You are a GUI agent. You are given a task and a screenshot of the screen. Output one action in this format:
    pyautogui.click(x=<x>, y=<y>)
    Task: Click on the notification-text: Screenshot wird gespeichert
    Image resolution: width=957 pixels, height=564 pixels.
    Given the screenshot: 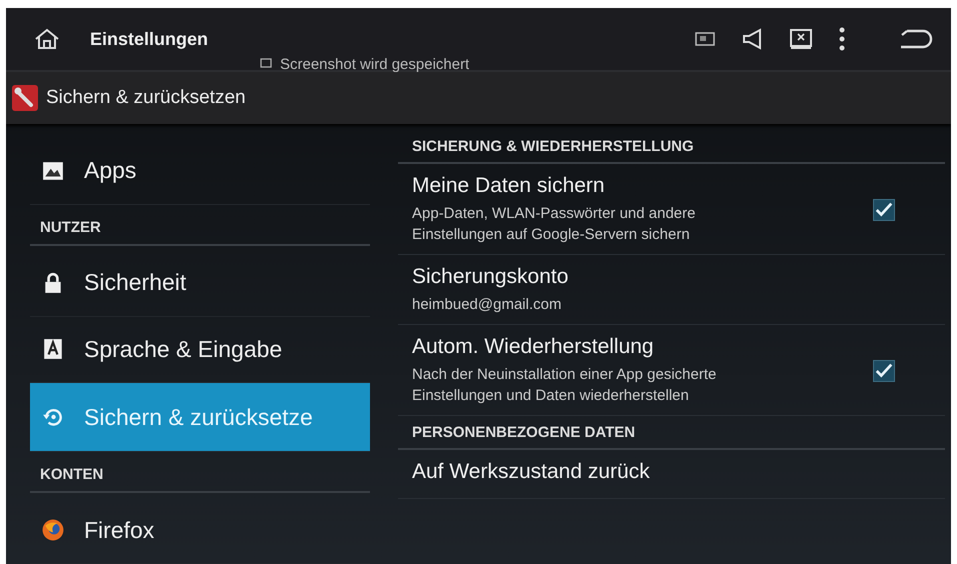 What is the action you would take?
    pyautogui.click(x=375, y=63)
    